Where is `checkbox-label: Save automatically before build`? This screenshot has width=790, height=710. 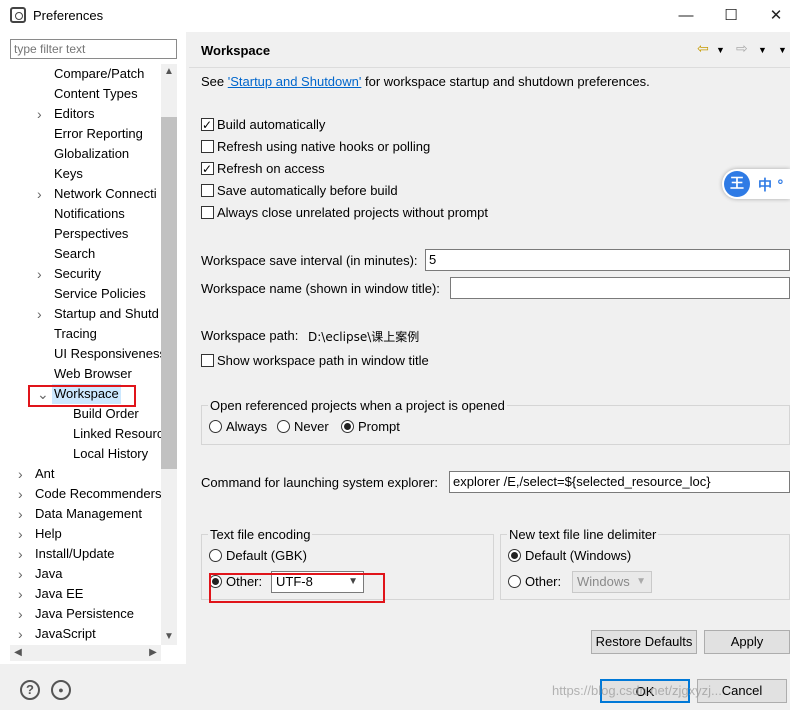 checkbox-label: Save automatically before build is located at coordinates (307, 190).